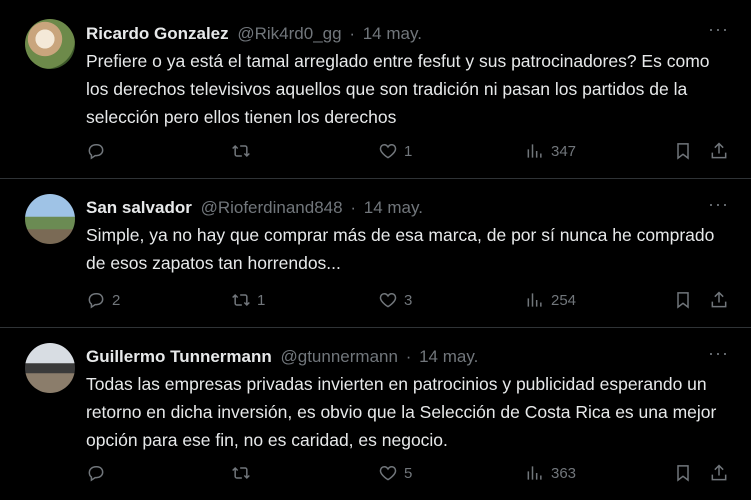 The width and height of the screenshot is (751, 500). Describe the element at coordinates (550, 300) in the screenshot. I see `views-button: 254` at that location.